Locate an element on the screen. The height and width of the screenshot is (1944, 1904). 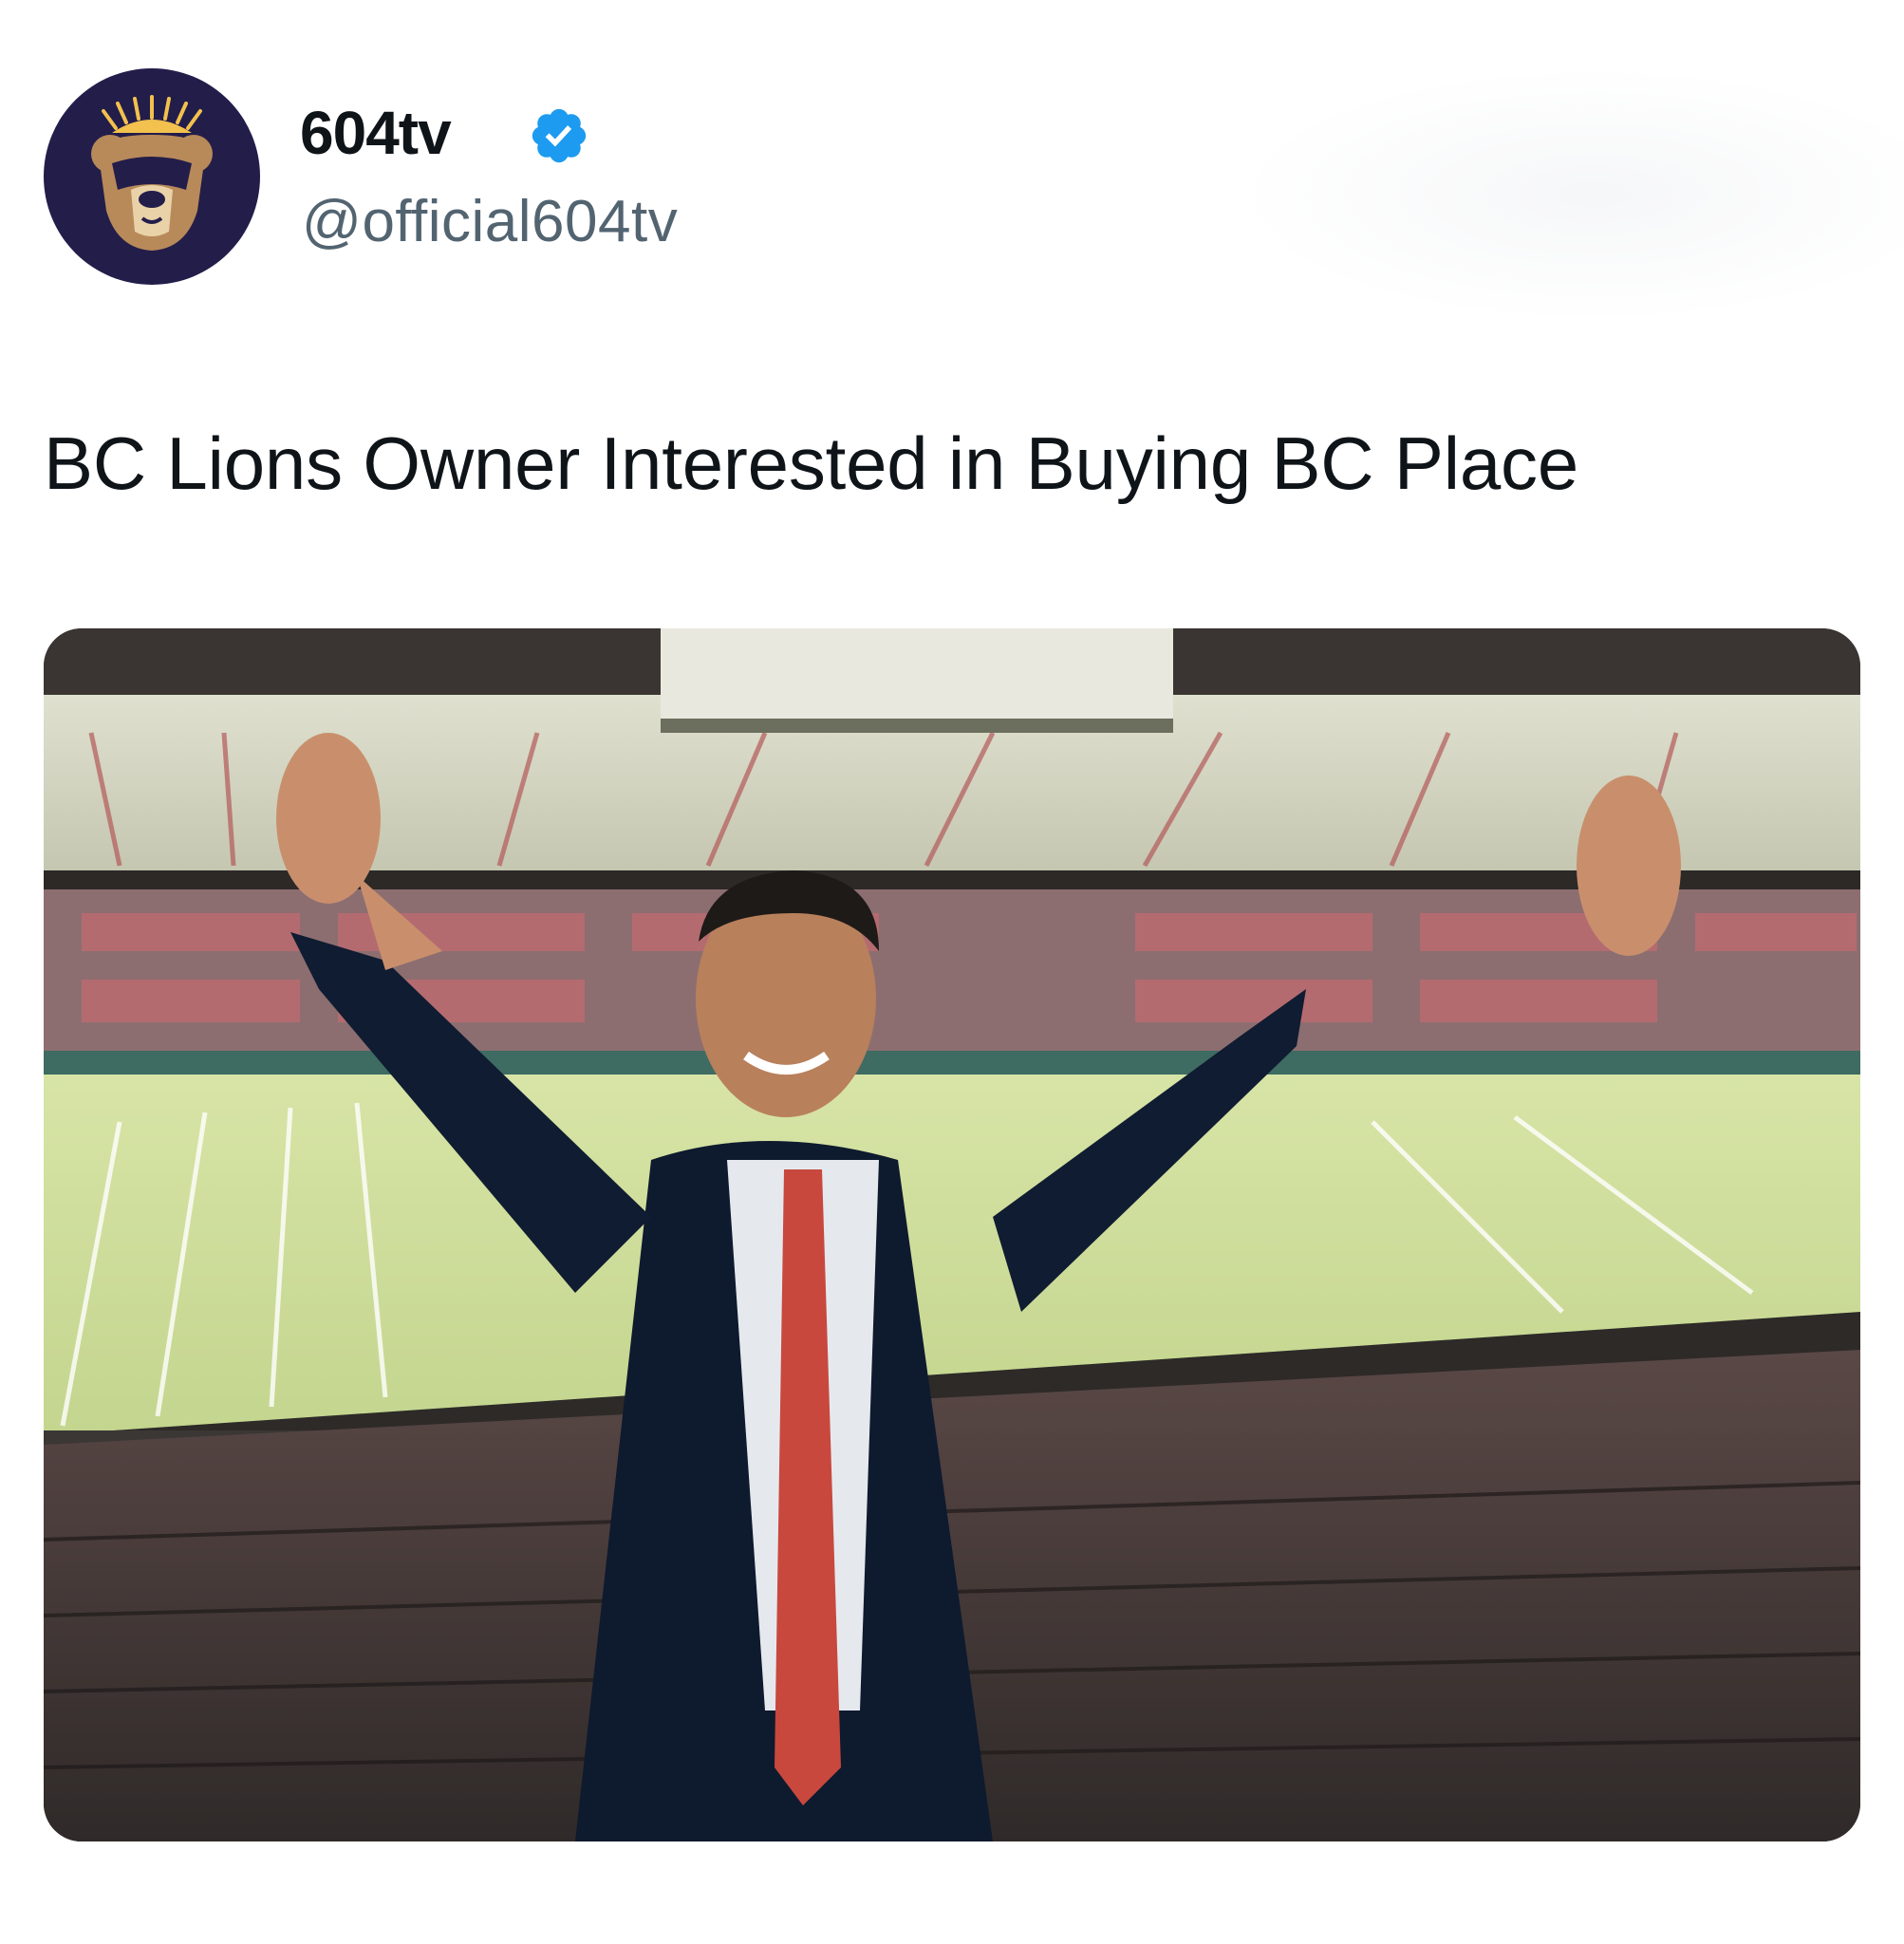
verified-badge-icon is located at coordinates (560, 136).